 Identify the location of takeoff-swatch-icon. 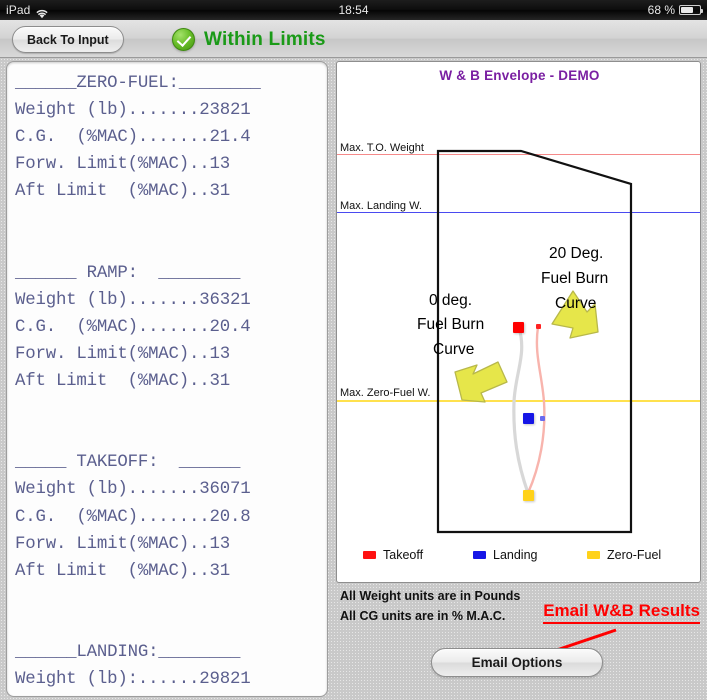
(369, 555).